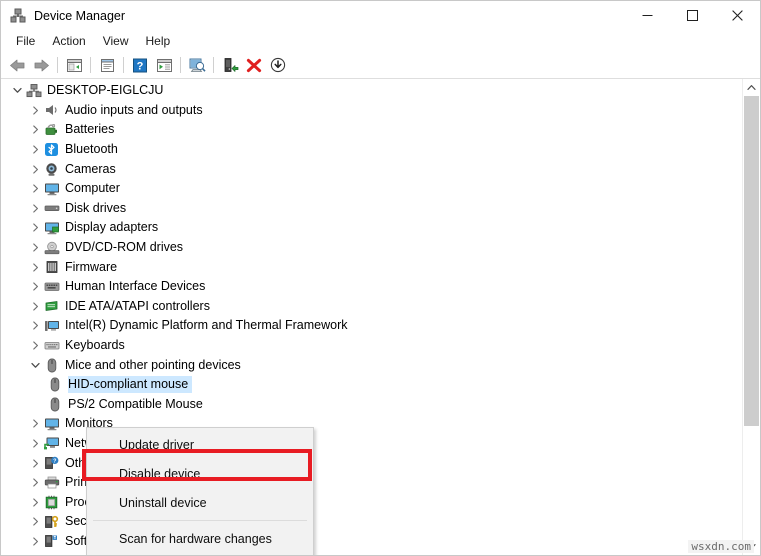 The width and height of the screenshot is (761, 556). I want to click on context-menu-item-uninstall-device: Uninstall device, so click(200, 502).